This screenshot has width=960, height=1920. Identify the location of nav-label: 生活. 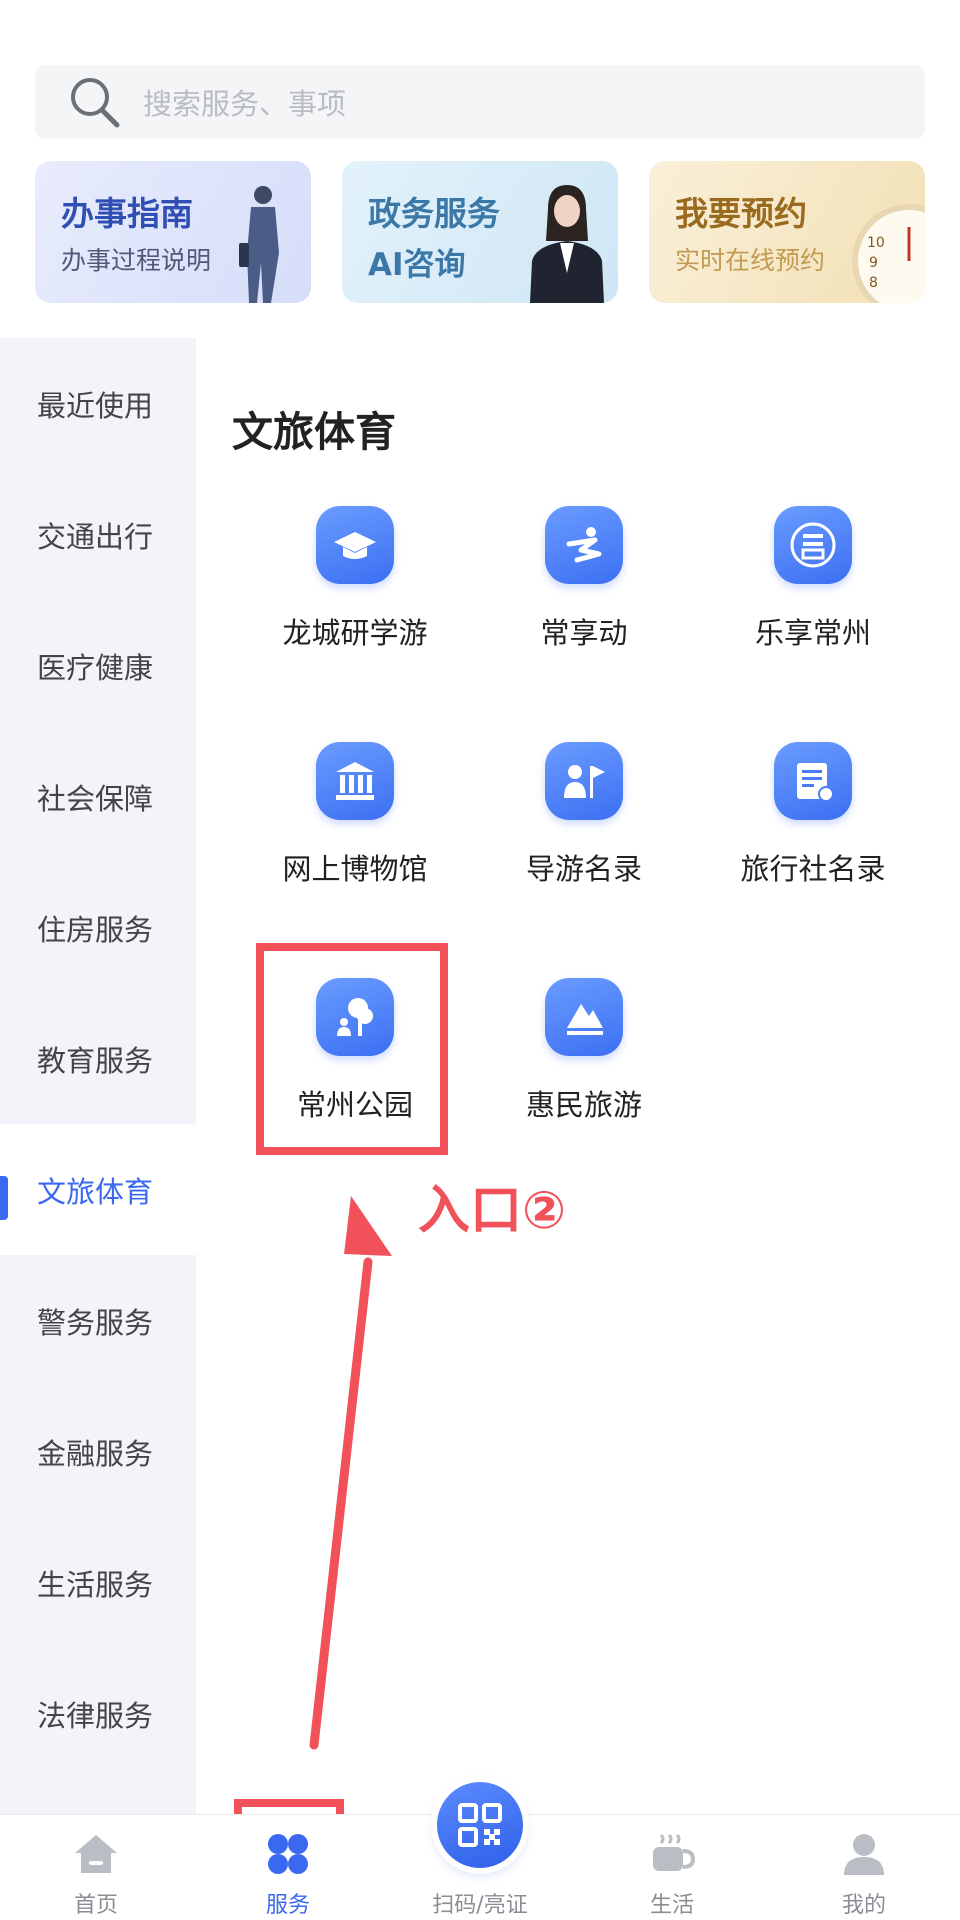
(671, 1905).